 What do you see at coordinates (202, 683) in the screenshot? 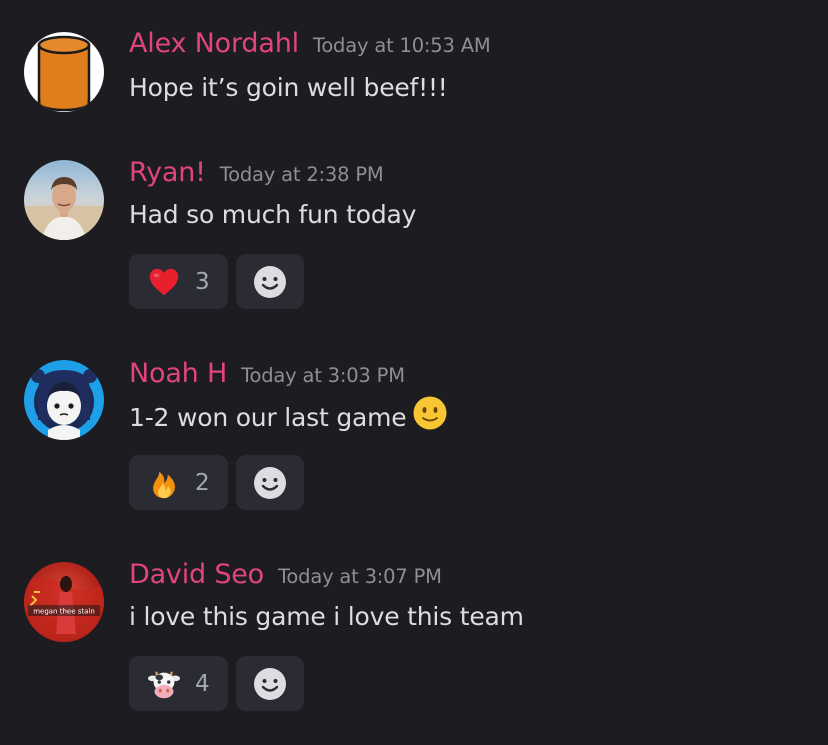
I see `reaction-count: 4` at bounding box center [202, 683].